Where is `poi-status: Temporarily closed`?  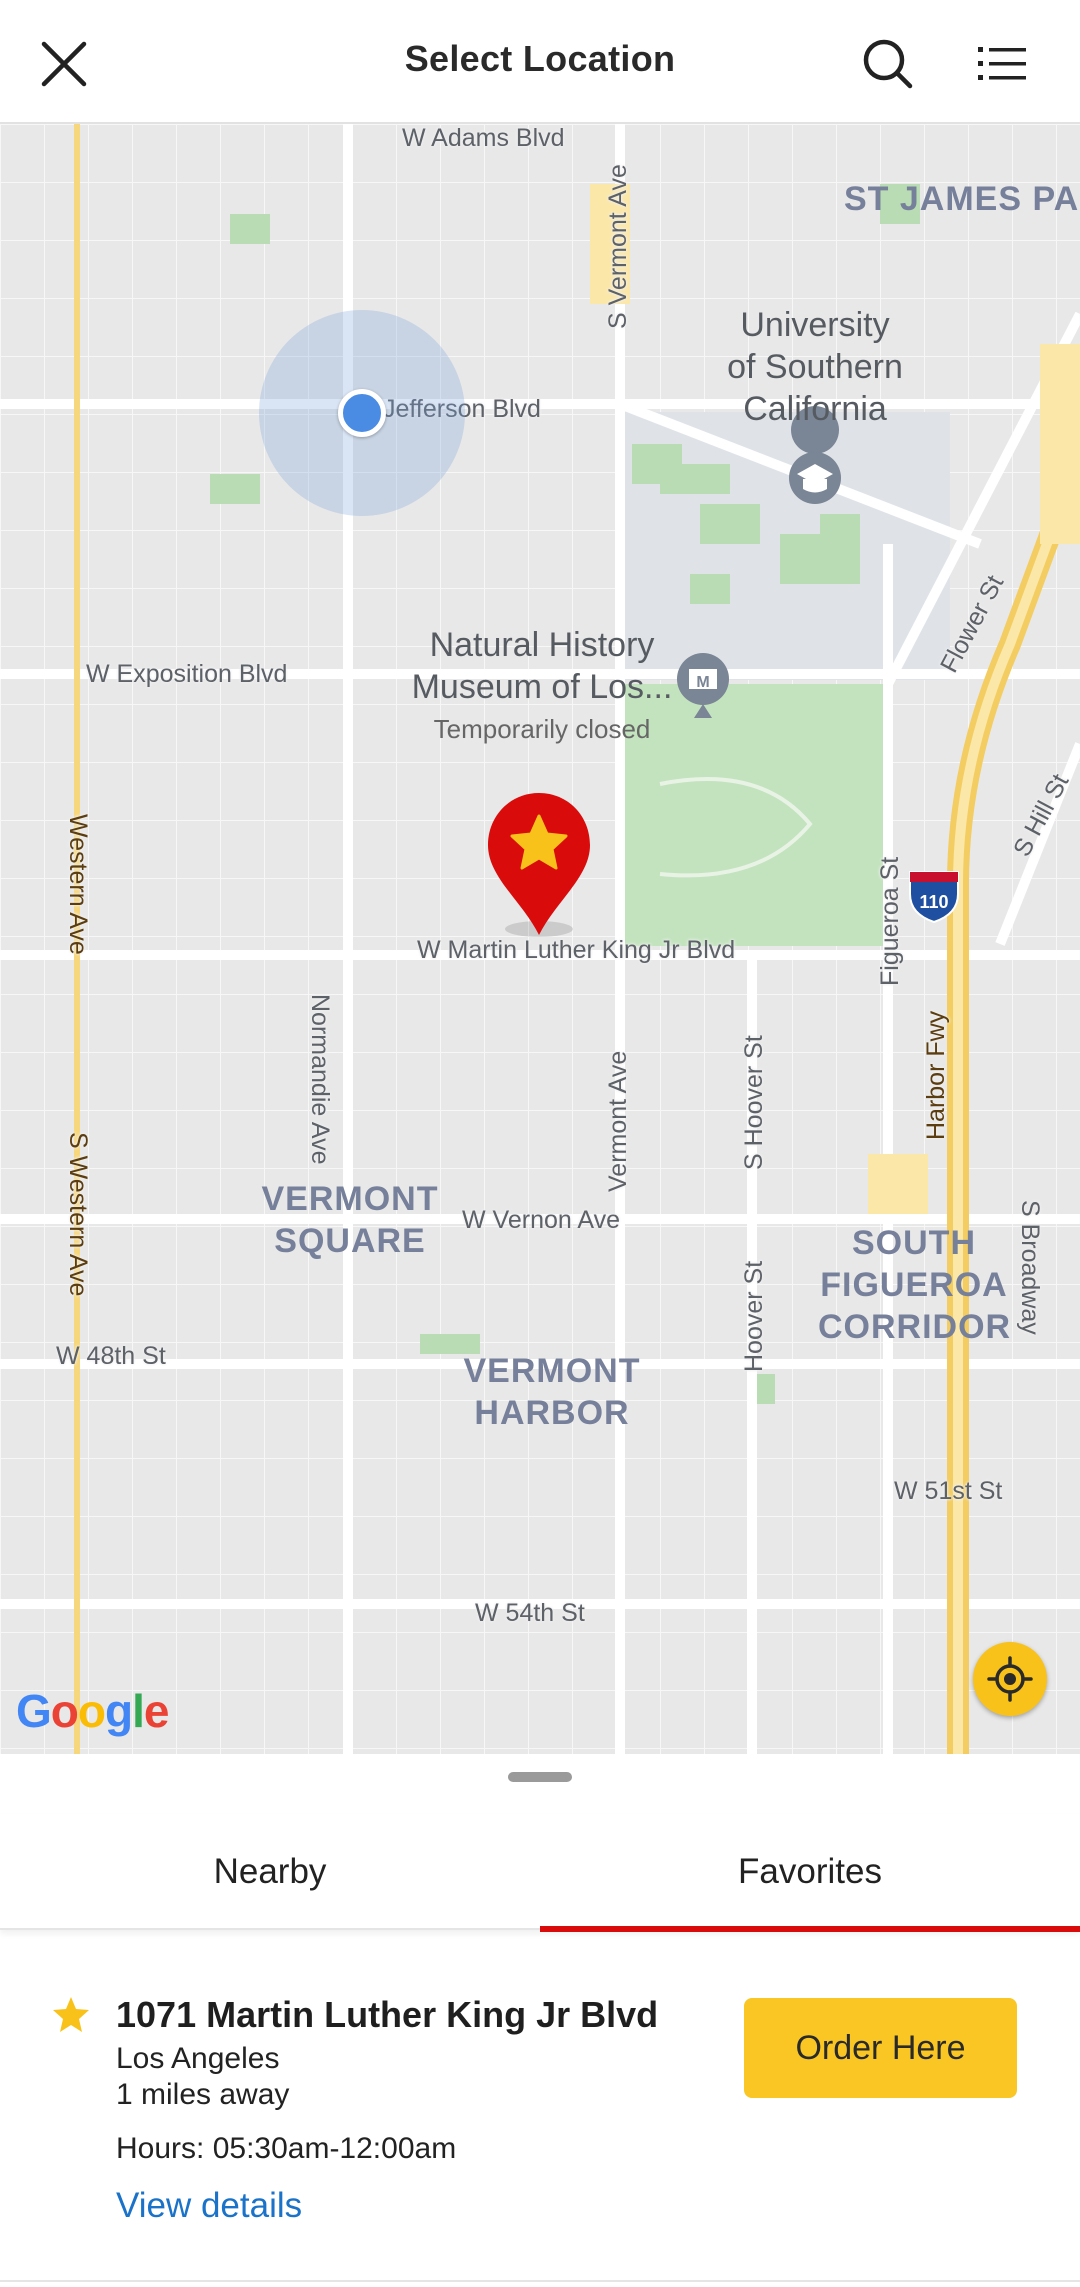
poi-status: Temporarily closed is located at coordinates (542, 729).